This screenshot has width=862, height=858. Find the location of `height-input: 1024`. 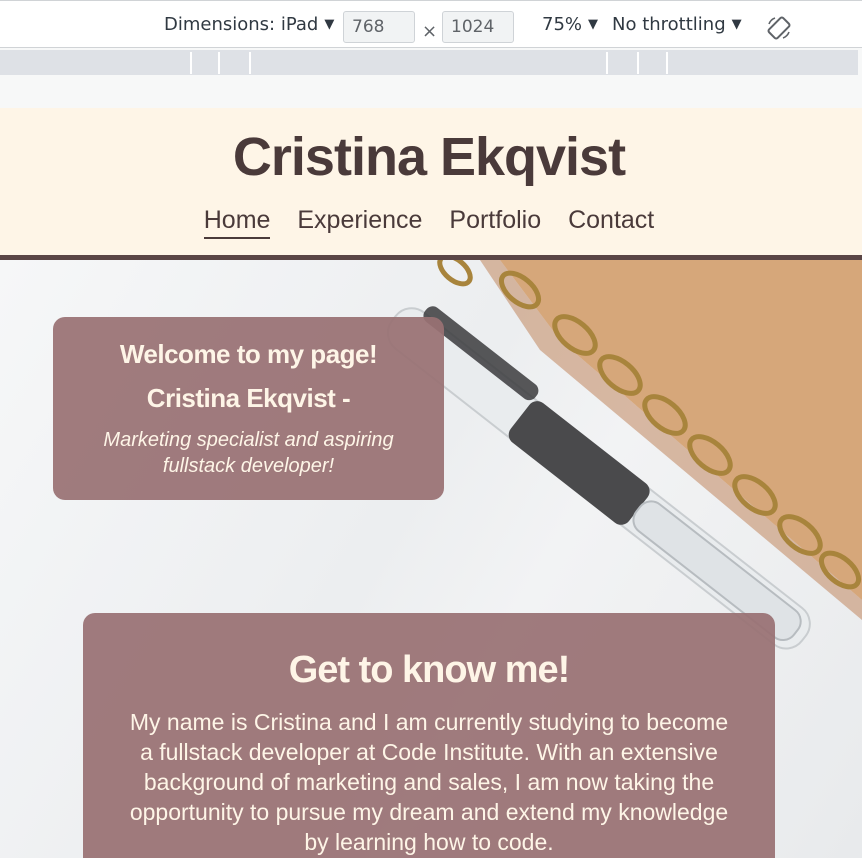

height-input: 1024 is located at coordinates (478, 27).